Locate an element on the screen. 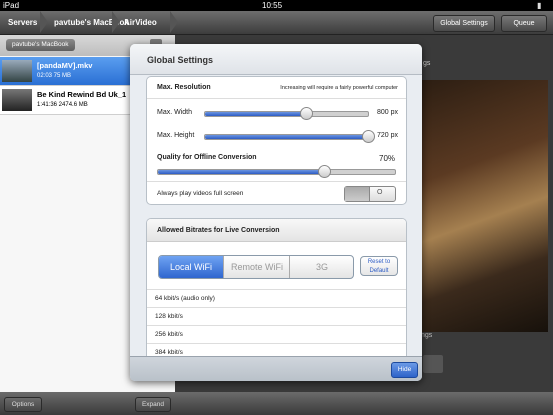  video-poster-image is located at coordinates (480, 206).